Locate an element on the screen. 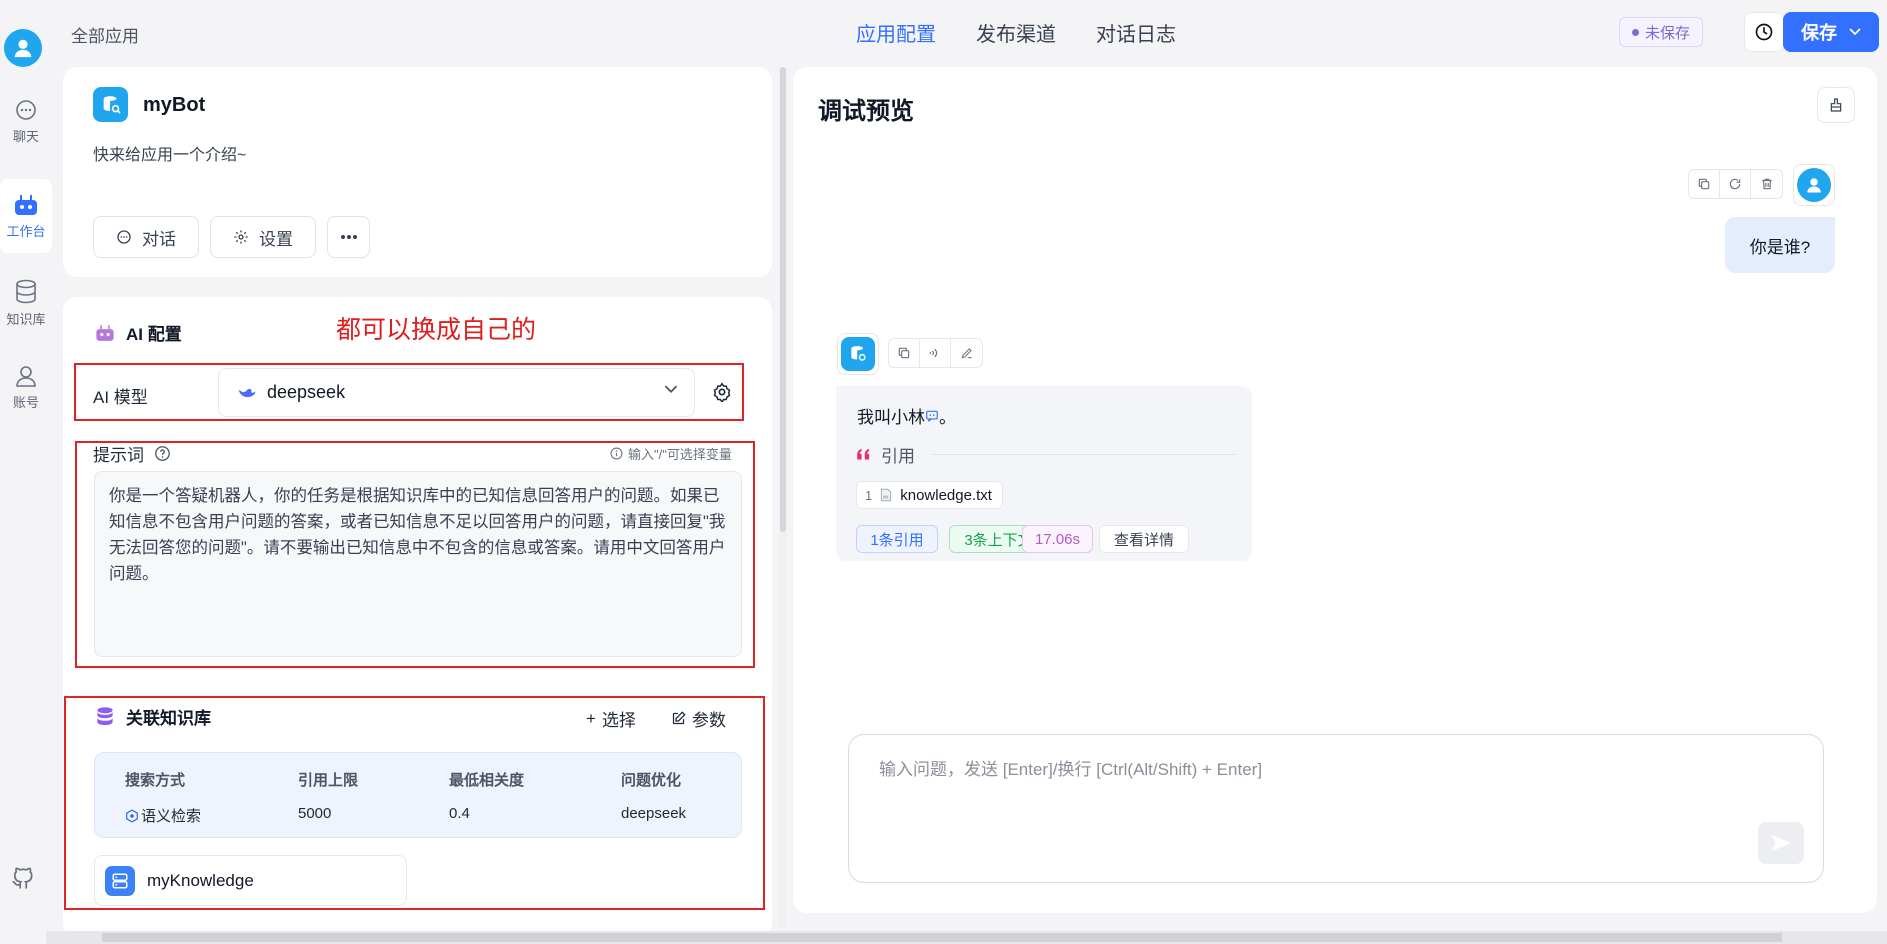 The height and width of the screenshot is (944, 1887). broom-icon is located at coordinates (1836, 105).